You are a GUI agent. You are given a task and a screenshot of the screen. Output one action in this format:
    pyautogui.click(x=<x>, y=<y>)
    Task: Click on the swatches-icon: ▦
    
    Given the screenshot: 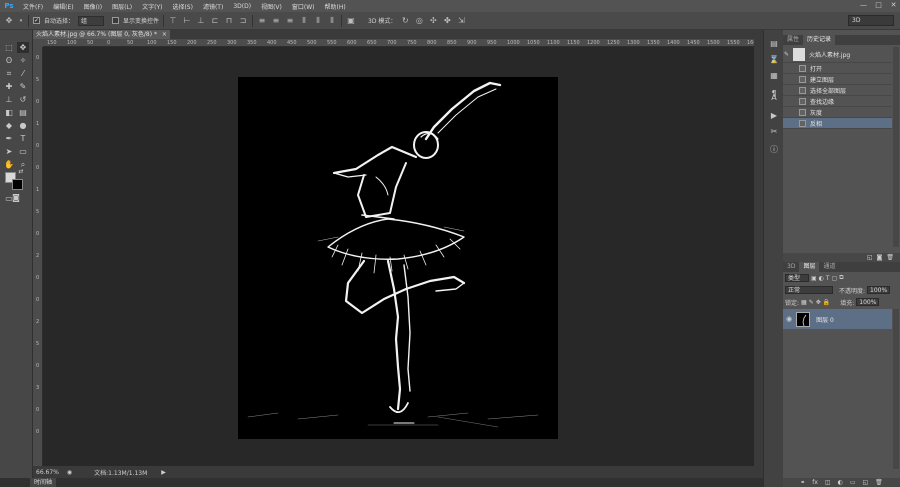 What is the action you would take?
    pyautogui.click(x=774, y=75)
    